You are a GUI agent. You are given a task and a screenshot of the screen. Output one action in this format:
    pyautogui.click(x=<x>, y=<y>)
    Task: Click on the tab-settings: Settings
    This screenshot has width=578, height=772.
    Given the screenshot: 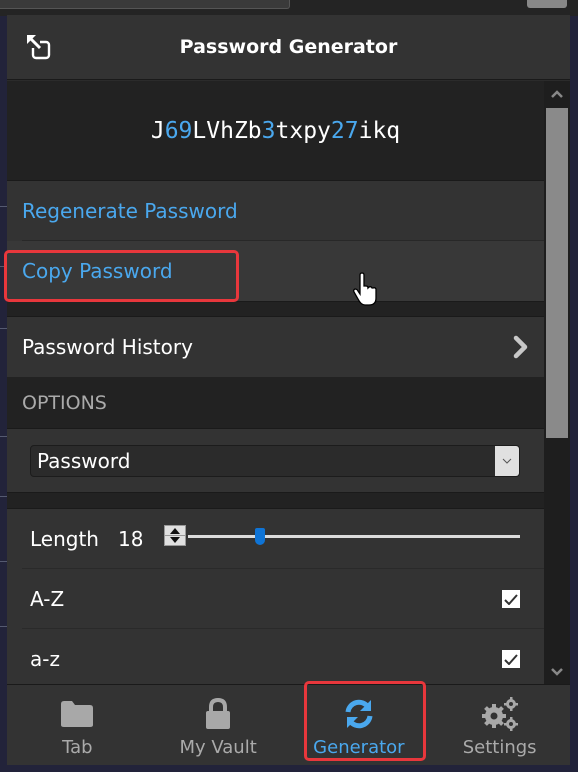 What is the action you would take?
    pyautogui.click(x=499, y=725)
    